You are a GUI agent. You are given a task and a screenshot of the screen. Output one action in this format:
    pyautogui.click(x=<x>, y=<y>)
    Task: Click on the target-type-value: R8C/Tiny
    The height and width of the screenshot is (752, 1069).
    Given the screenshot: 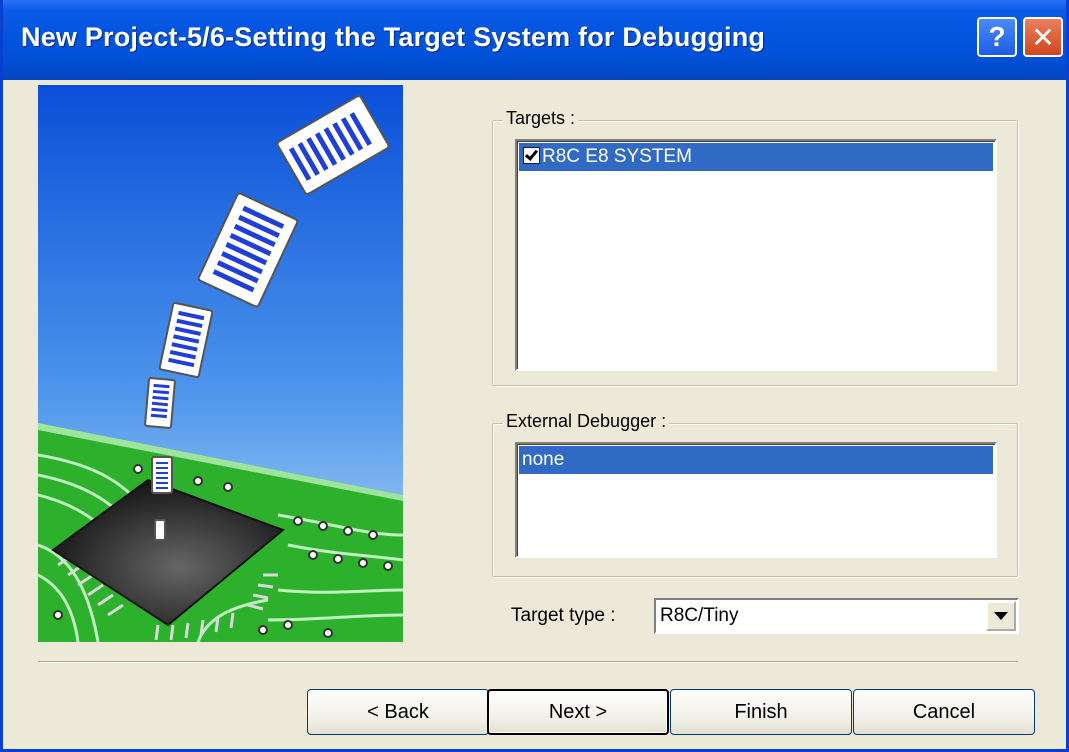 What is the action you would take?
    pyautogui.click(x=699, y=615)
    